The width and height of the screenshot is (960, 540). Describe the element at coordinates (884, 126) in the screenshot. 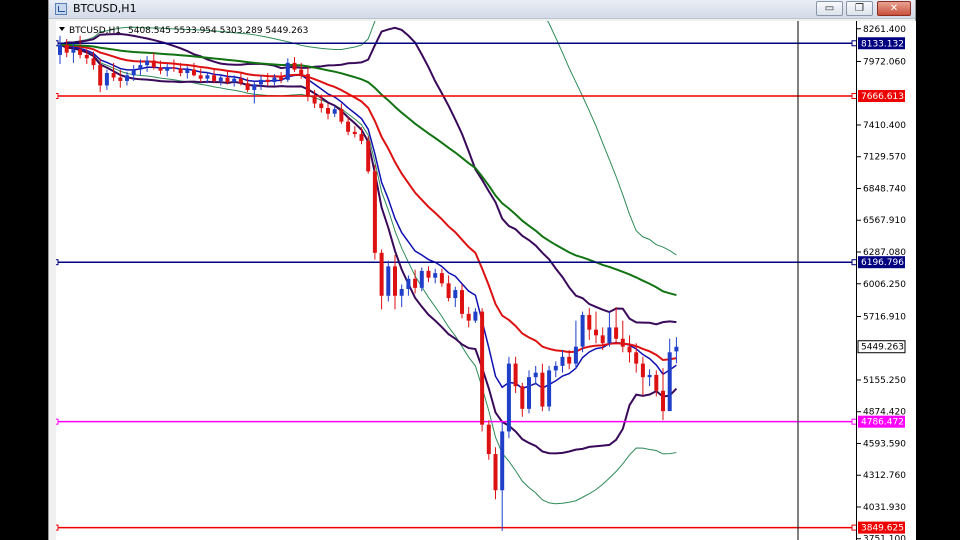

I see `scale-tick-label: 7410.400` at that location.